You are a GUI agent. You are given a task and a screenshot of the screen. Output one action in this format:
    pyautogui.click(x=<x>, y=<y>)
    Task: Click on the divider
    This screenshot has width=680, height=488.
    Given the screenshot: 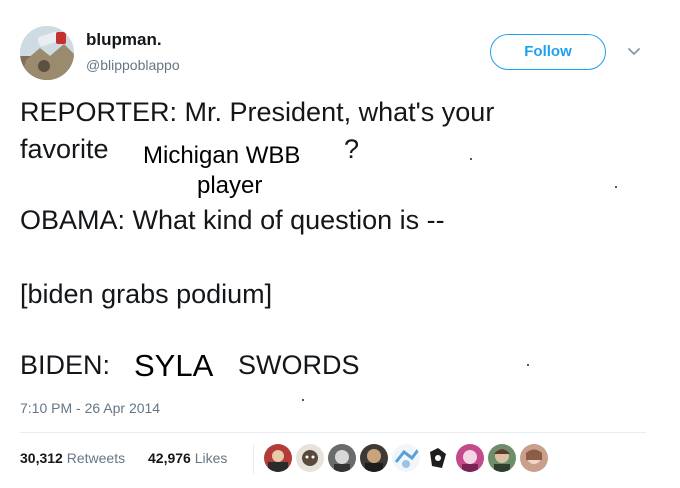 What is the action you would take?
    pyautogui.click(x=333, y=432)
    